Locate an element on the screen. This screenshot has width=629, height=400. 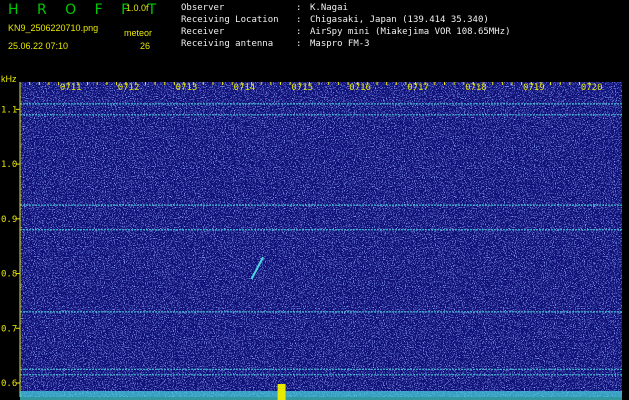
version-label: 1.0.0f is located at coordinates (137, 8).